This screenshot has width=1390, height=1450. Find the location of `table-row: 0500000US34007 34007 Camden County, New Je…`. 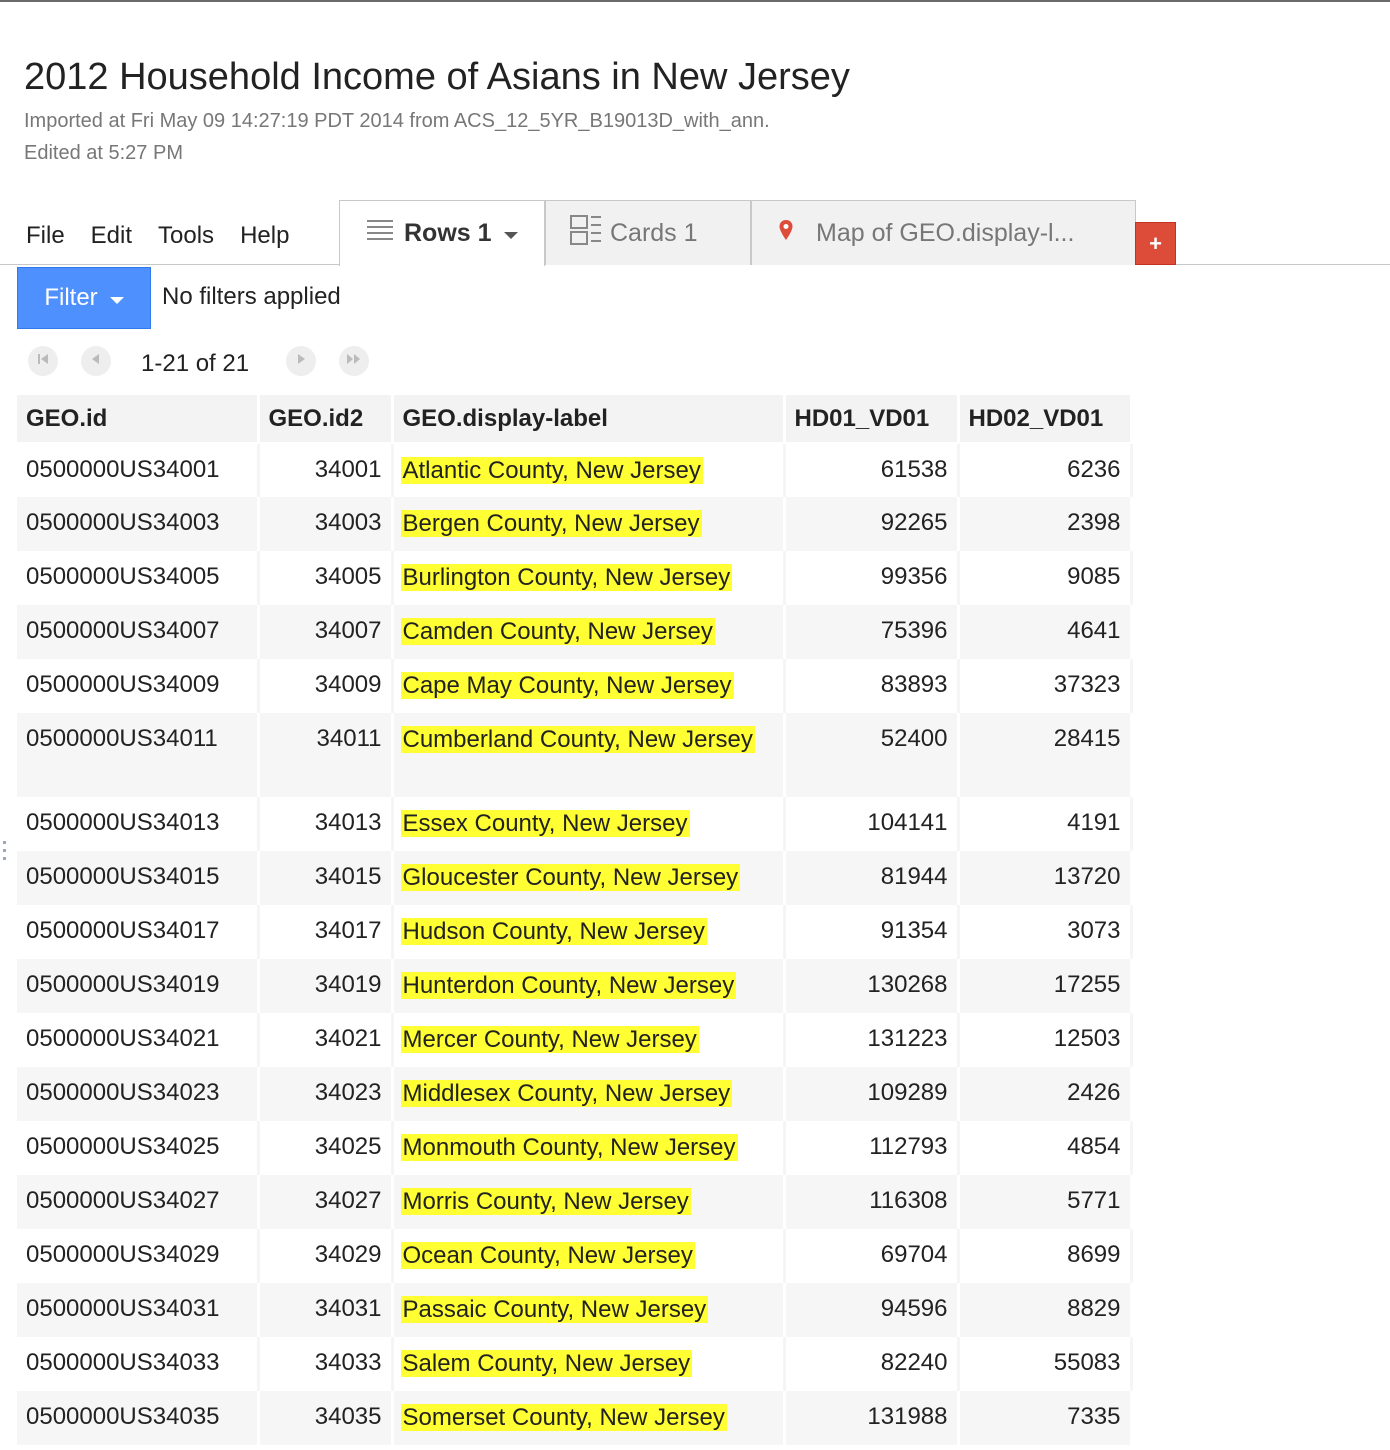

table-row: 0500000US34007 34007 Camden County, New Je… is located at coordinates (575, 632).